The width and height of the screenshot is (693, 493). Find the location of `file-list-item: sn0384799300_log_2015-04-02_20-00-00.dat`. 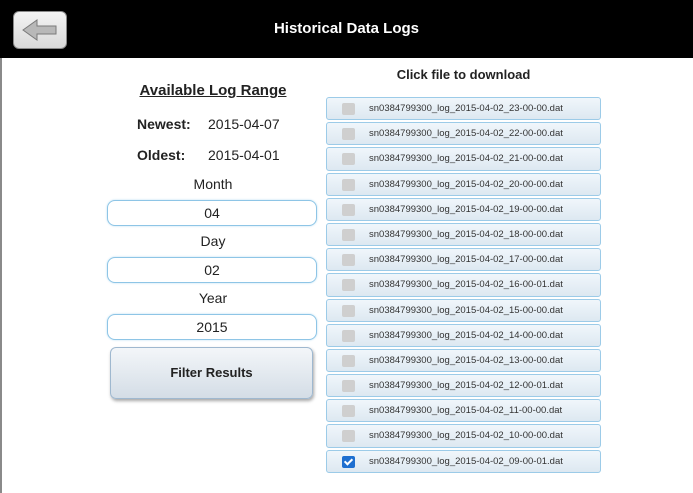

file-list-item: sn0384799300_log_2015-04-02_20-00-00.dat is located at coordinates (463, 184).